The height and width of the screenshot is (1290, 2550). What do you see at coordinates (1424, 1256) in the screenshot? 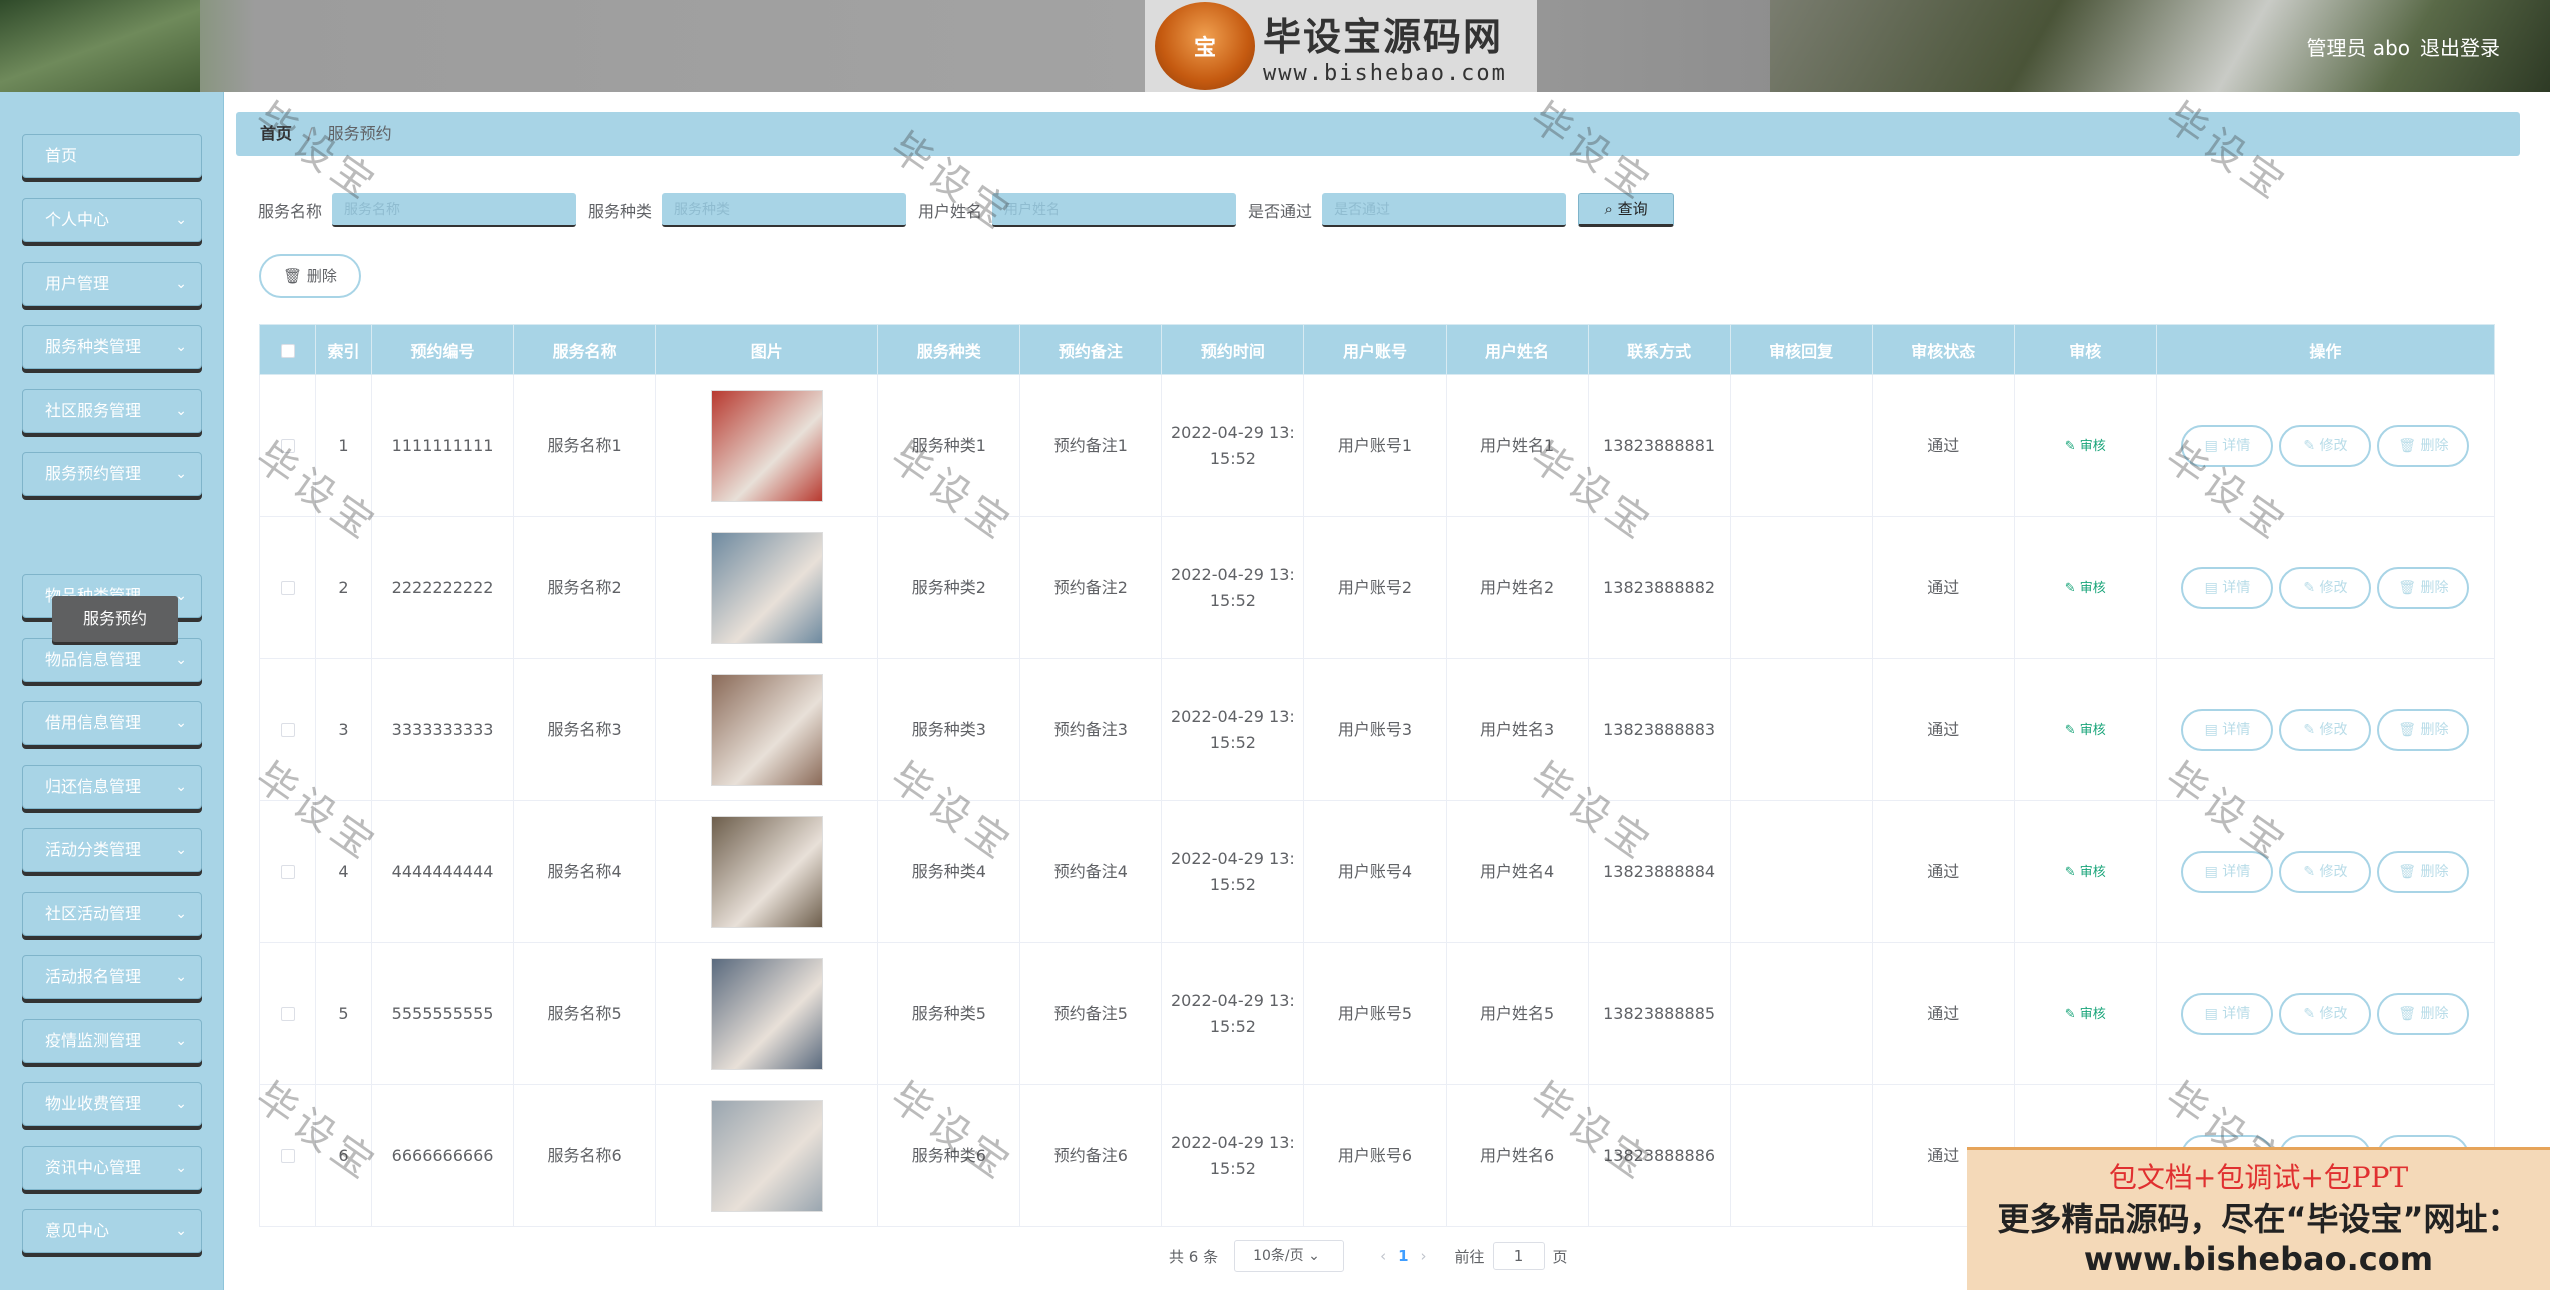
I see `next-page-icon: ›` at bounding box center [1424, 1256].